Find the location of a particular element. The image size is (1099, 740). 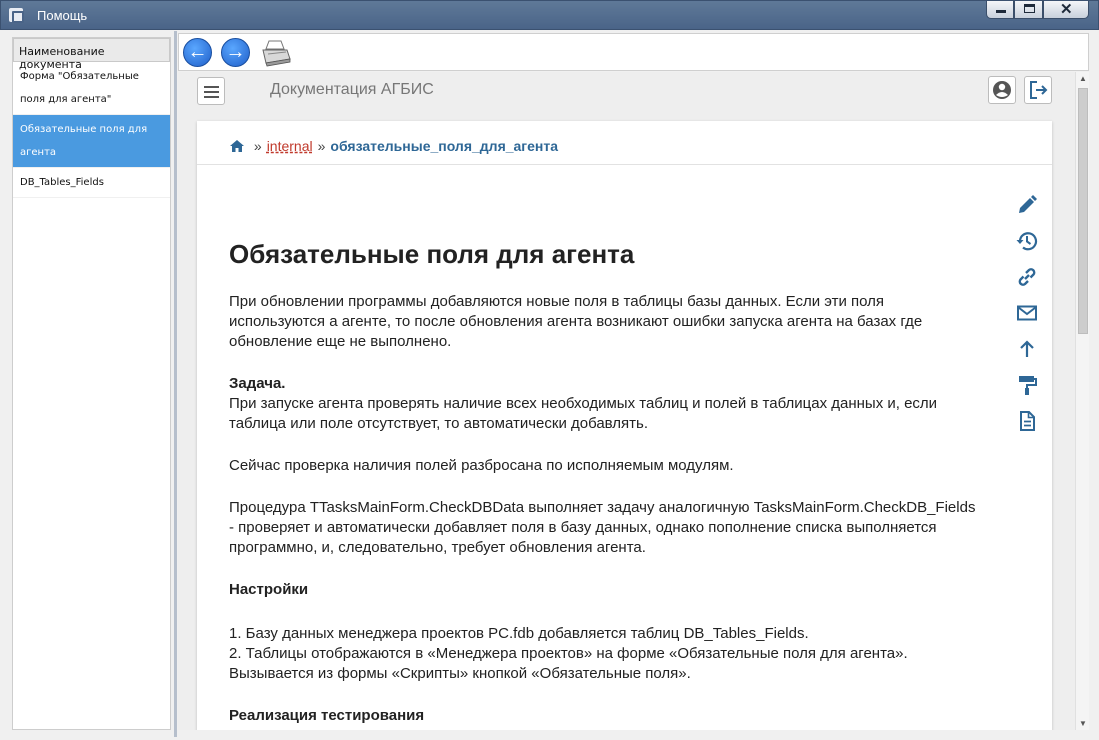

toolbar: ← → is located at coordinates (633, 52).